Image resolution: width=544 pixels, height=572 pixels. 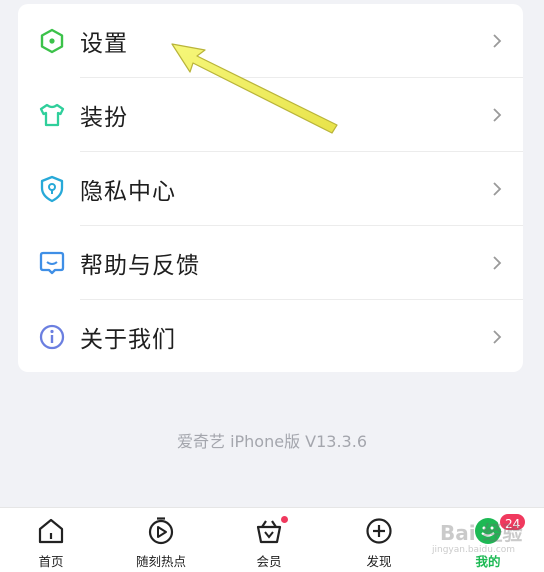 What do you see at coordinates (269, 561) in the screenshot?
I see `tab-label: 会员` at bounding box center [269, 561].